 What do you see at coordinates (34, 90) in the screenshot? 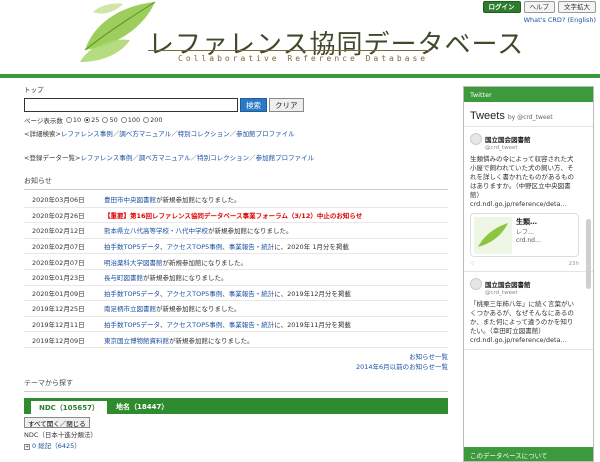
I see `breadcrumb: トップ` at bounding box center [34, 90].